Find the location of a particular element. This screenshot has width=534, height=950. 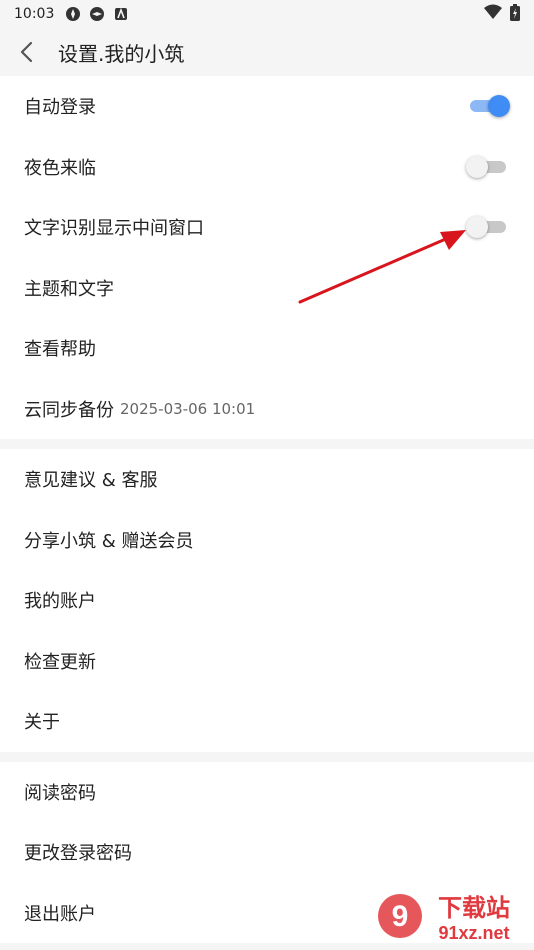

setting-about: 关于 is located at coordinates (267, 721).